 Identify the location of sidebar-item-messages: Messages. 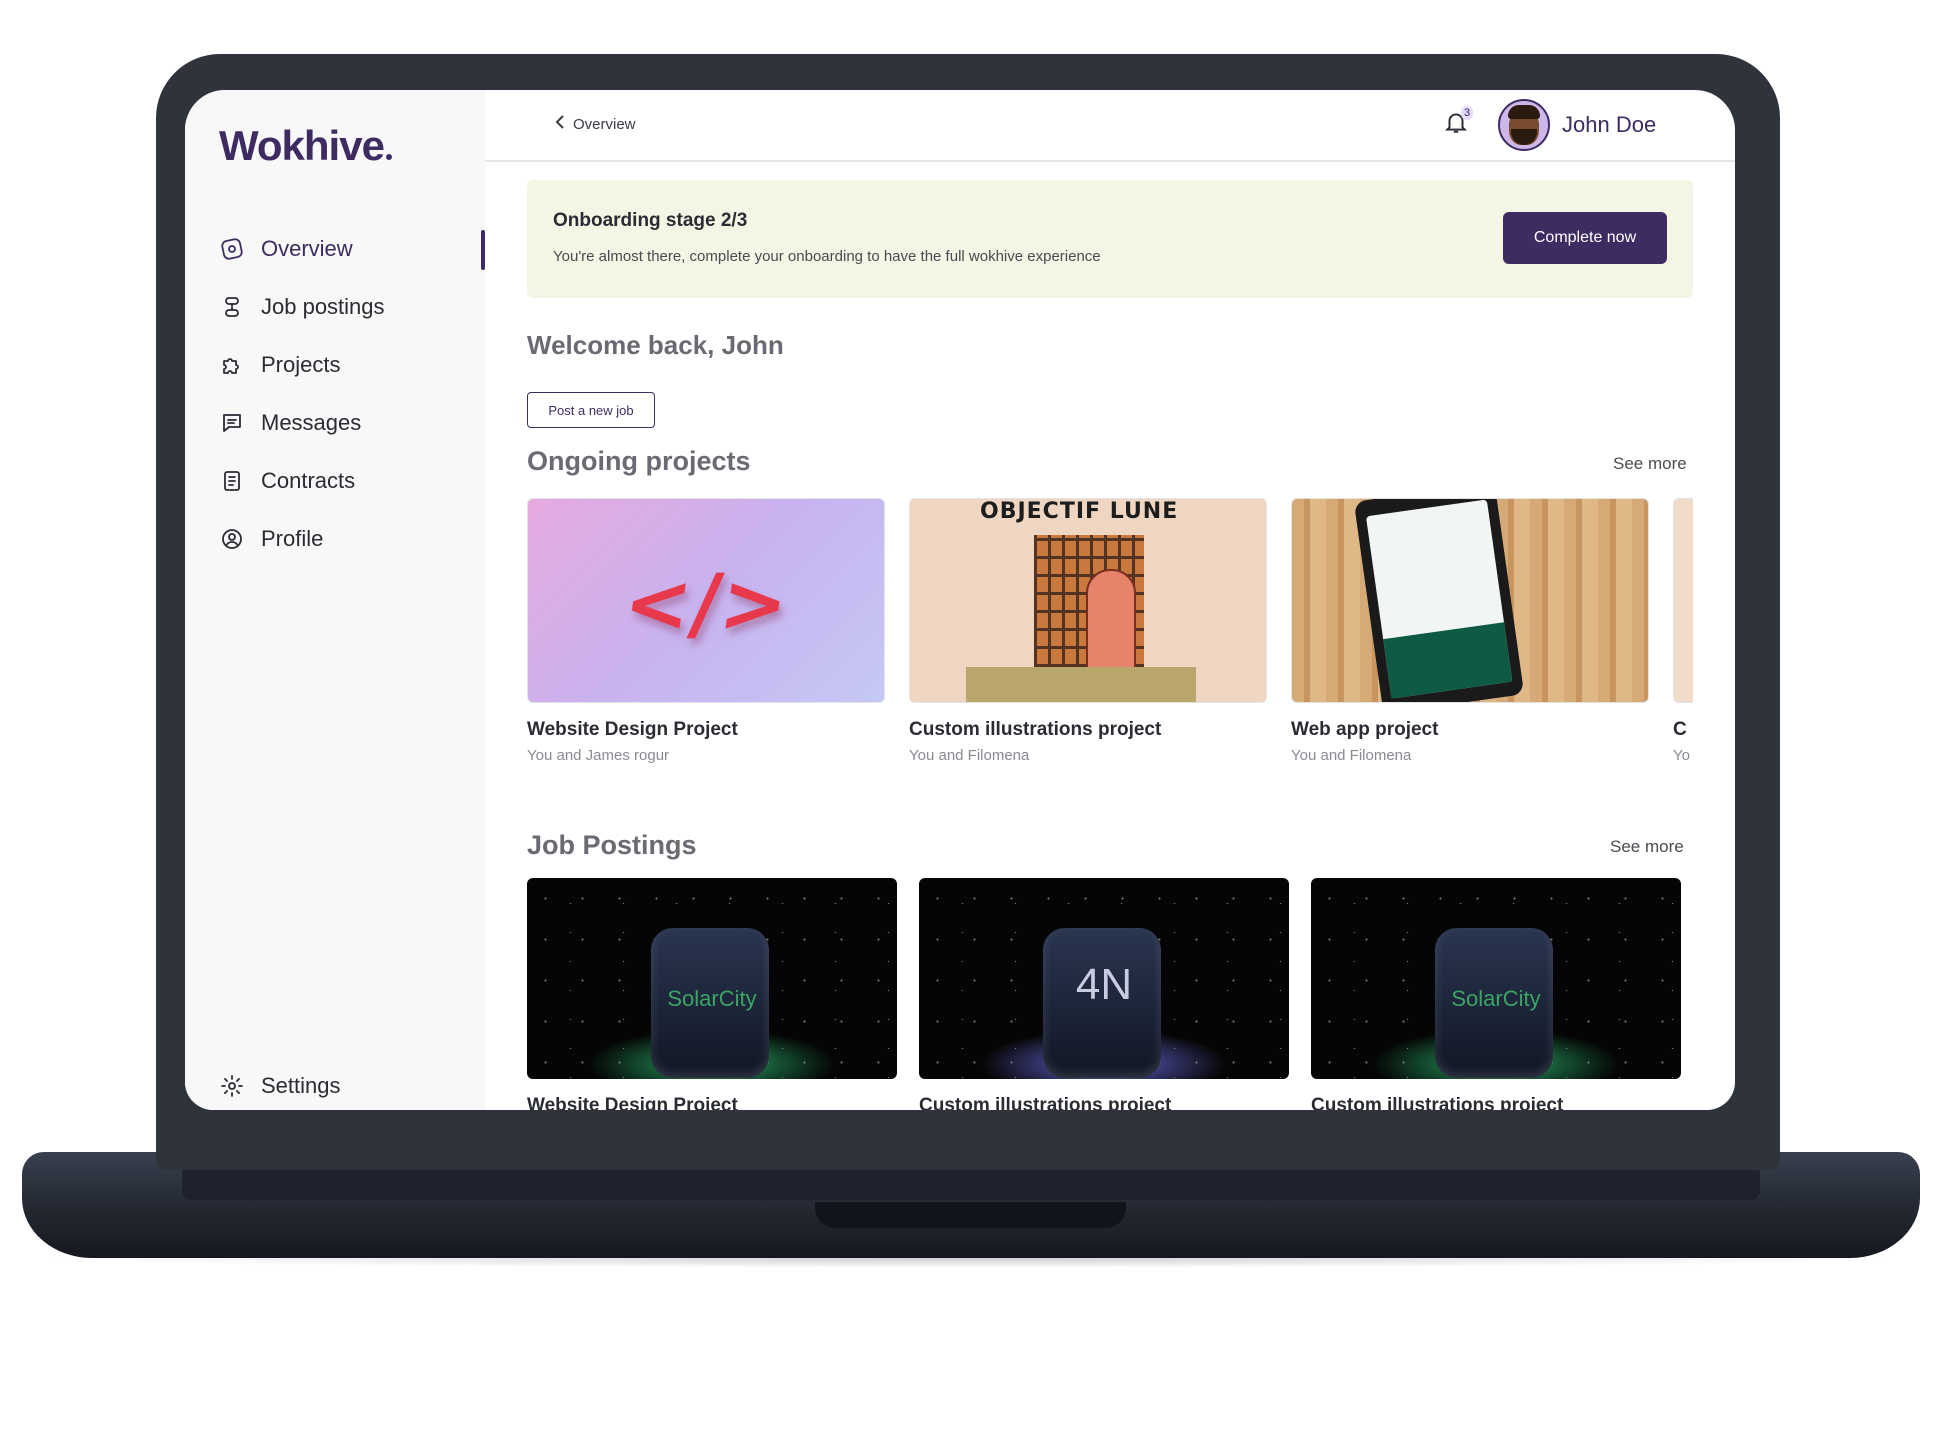
(335, 423).